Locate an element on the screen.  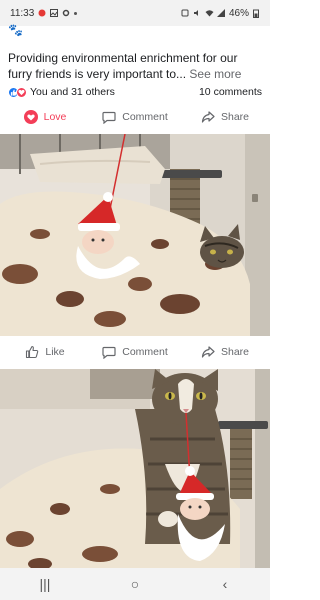
love-button: Love is located at coordinates (45, 116).